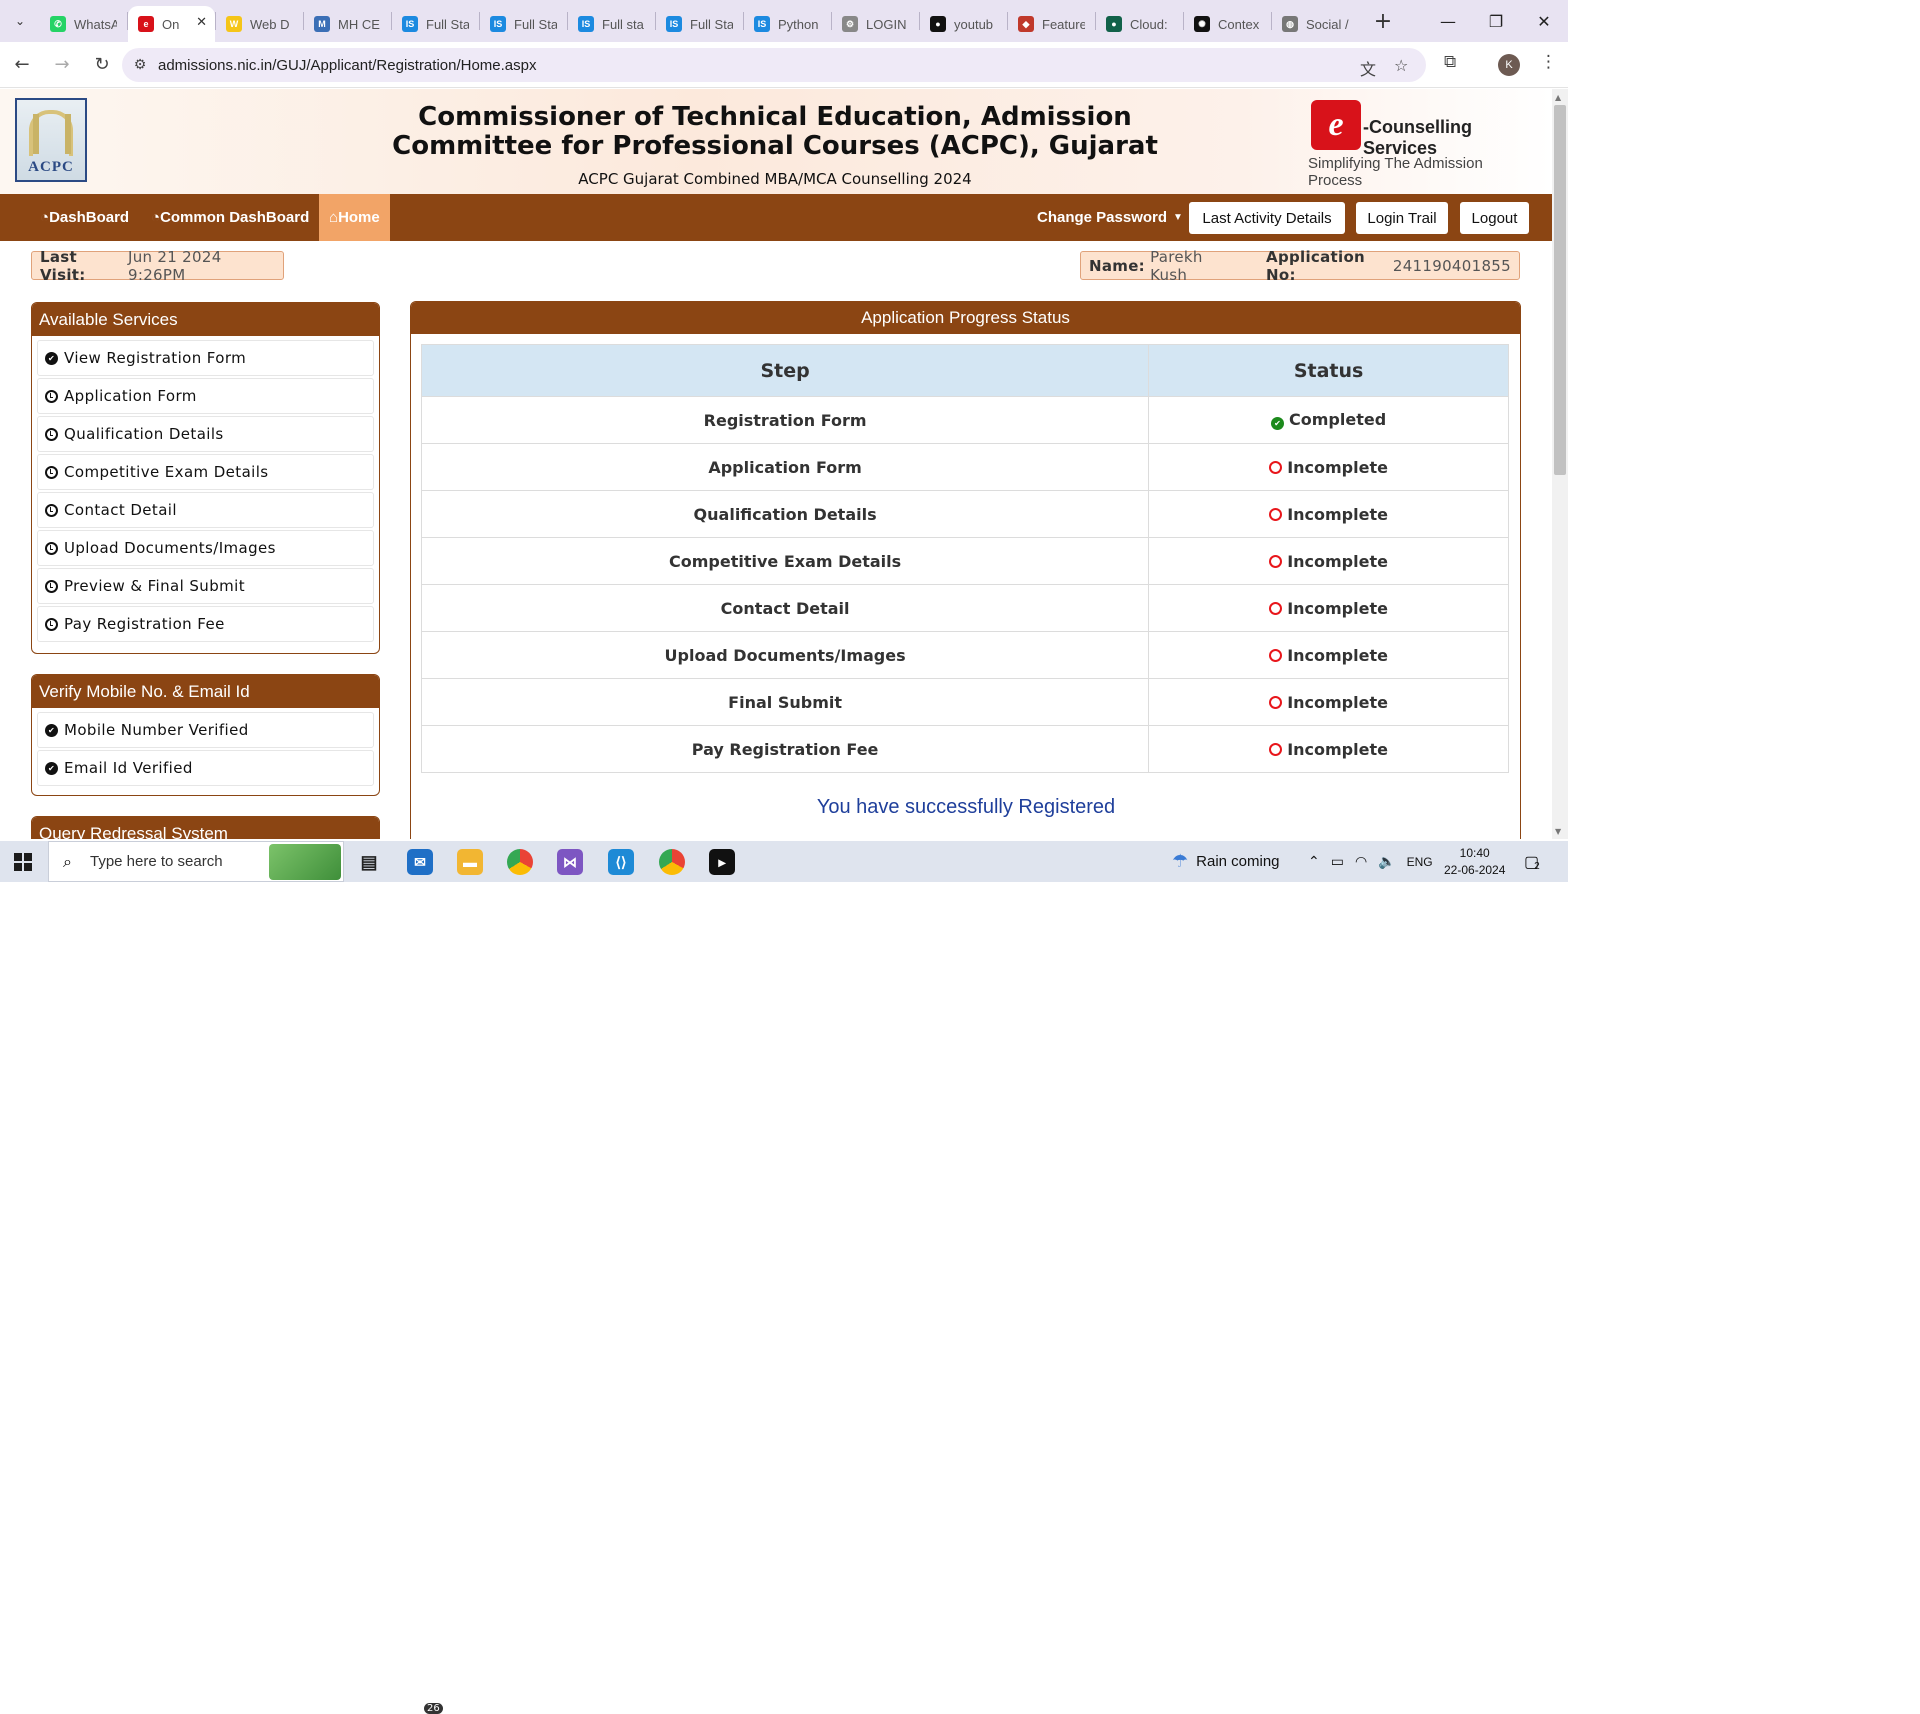 The image size is (1920, 1714). I want to click on close-tab-icon: ✕, so click(201, 22).